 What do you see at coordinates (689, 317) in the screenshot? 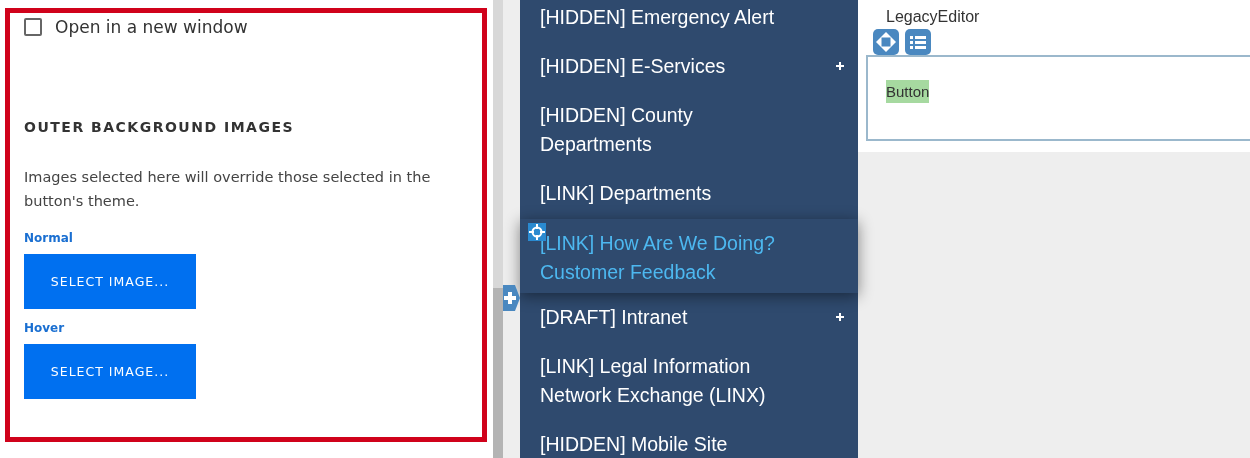
I see `menu-item: [DRAFT] Intranet` at bounding box center [689, 317].